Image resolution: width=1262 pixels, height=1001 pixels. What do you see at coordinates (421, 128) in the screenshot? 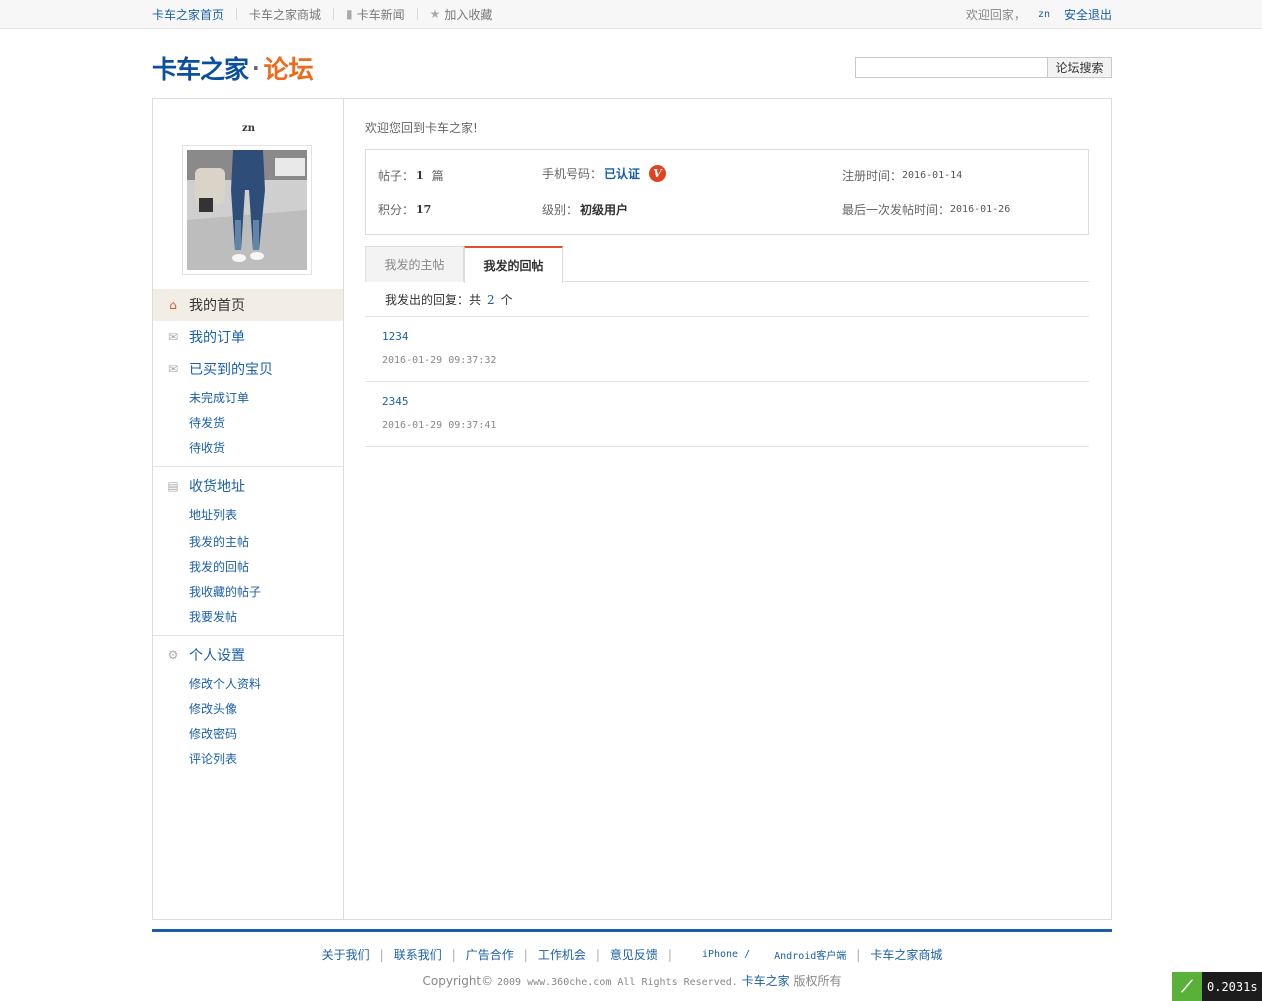
I see `welcome-message: 欢迎您回到卡车之家!` at bounding box center [421, 128].